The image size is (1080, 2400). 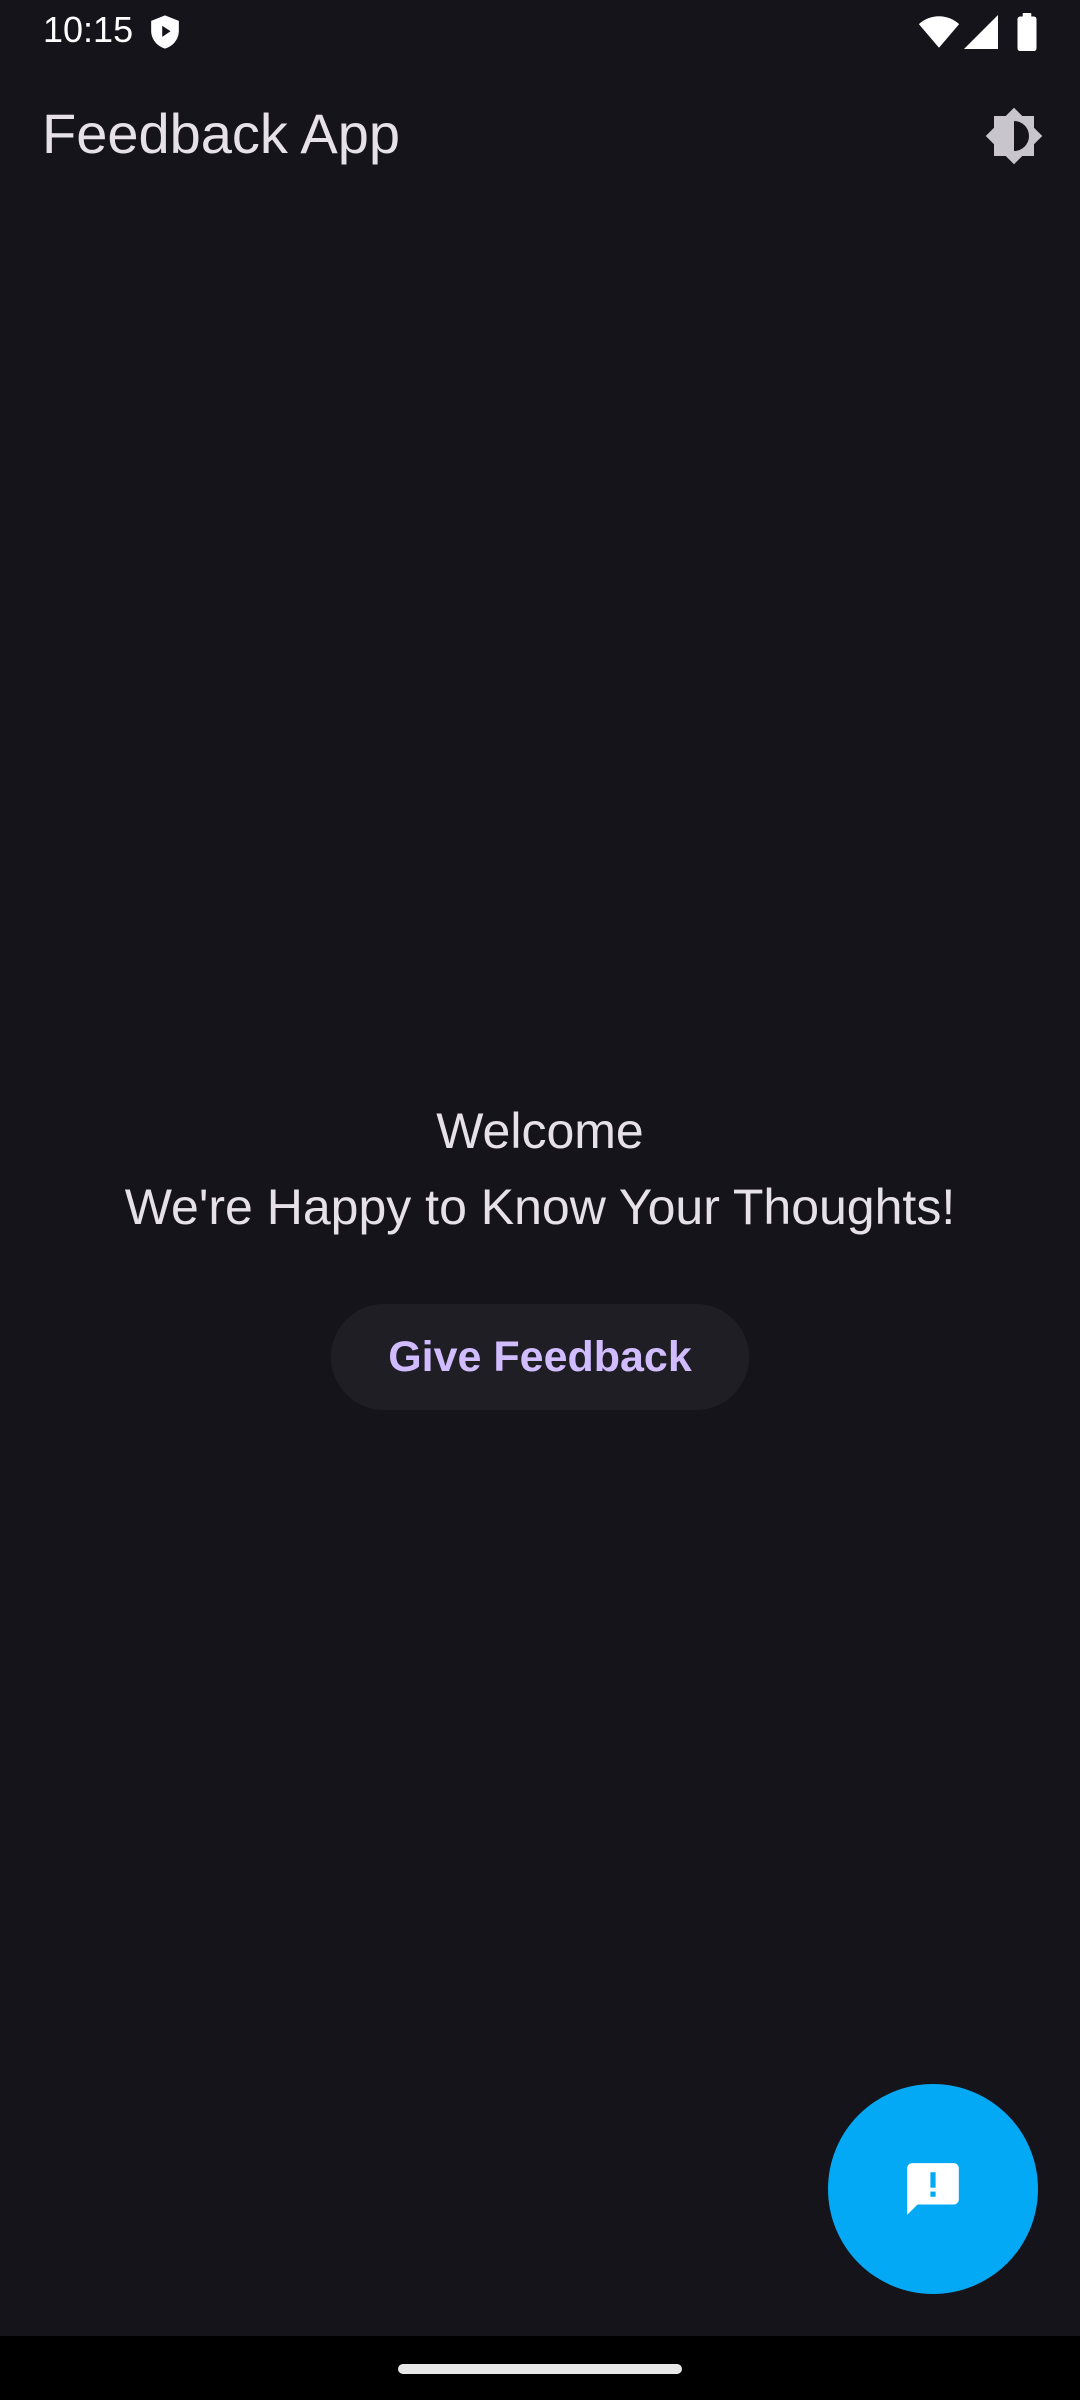 I want to click on welcome-heading: Welcome, so click(x=540, y=1131).